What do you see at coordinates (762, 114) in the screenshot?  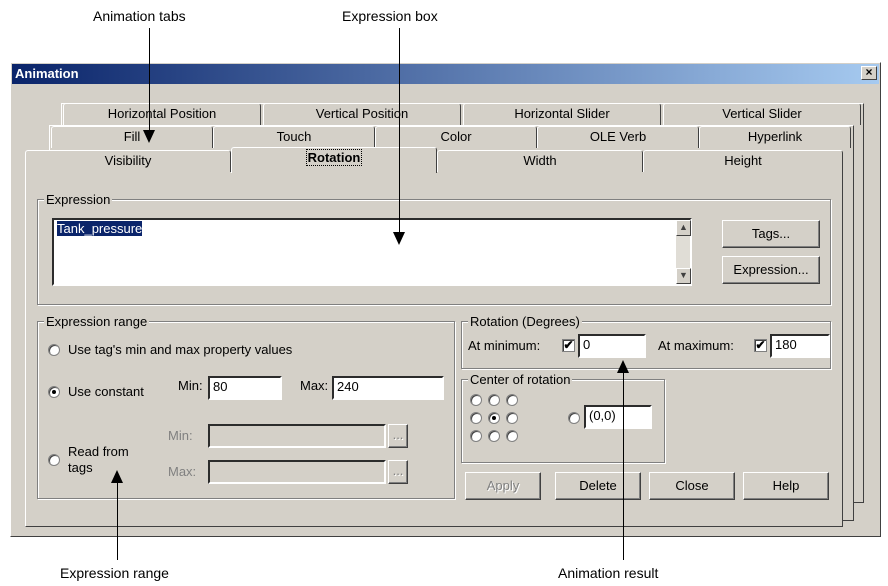 I see `tab-vertical-slider: Vertical Slider` at bounding box center [762, 114].